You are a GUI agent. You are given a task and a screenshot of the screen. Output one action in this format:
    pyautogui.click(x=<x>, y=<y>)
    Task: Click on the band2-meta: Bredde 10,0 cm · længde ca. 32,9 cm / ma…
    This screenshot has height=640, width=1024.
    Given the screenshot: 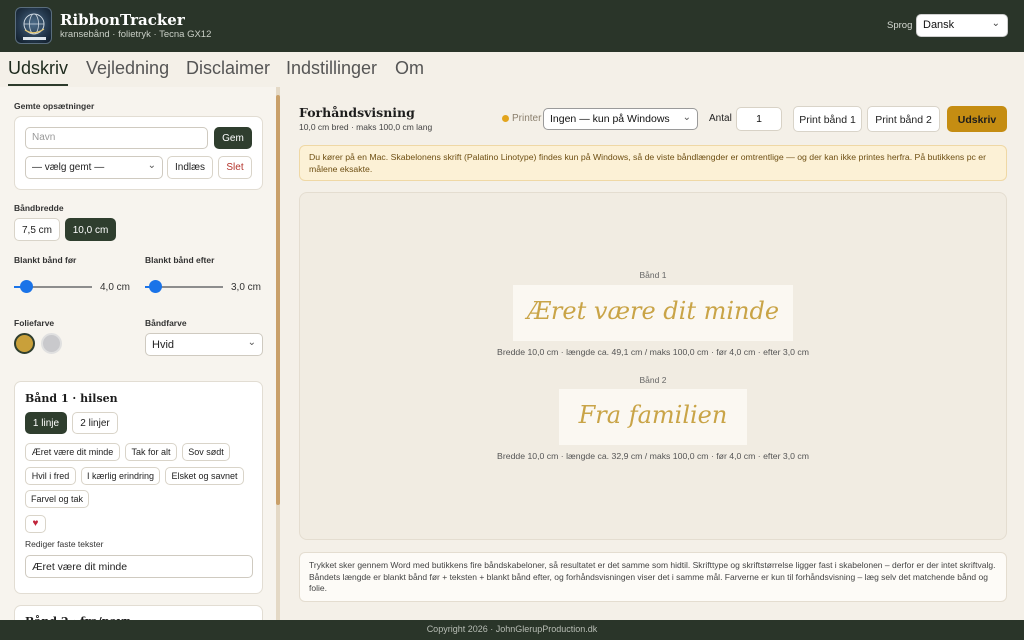 What is the action you would take?
    pyautogui.click(x=653, y=456)
    